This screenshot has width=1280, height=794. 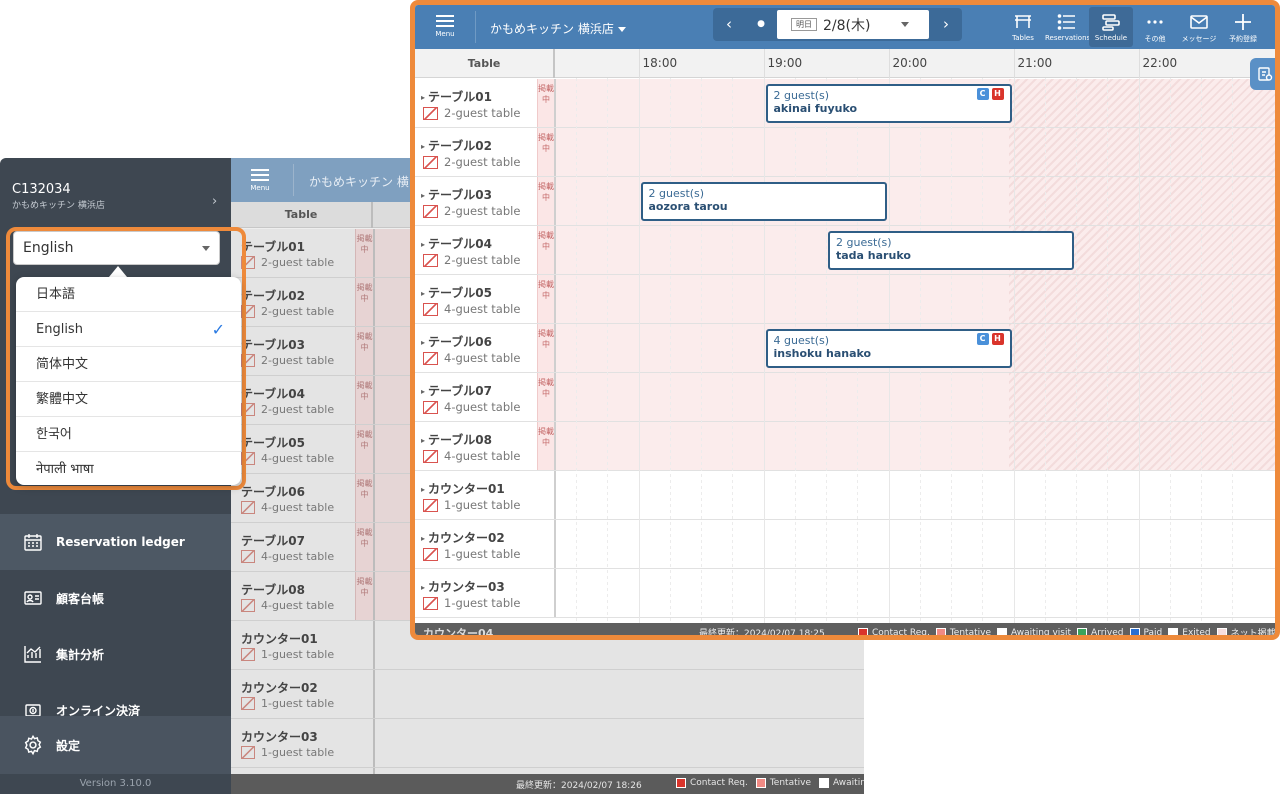 What do you see at coordinates (115, 745) in the screenshot?
I see `settings-menu-item: 設定` at bounding box center [115, 745].